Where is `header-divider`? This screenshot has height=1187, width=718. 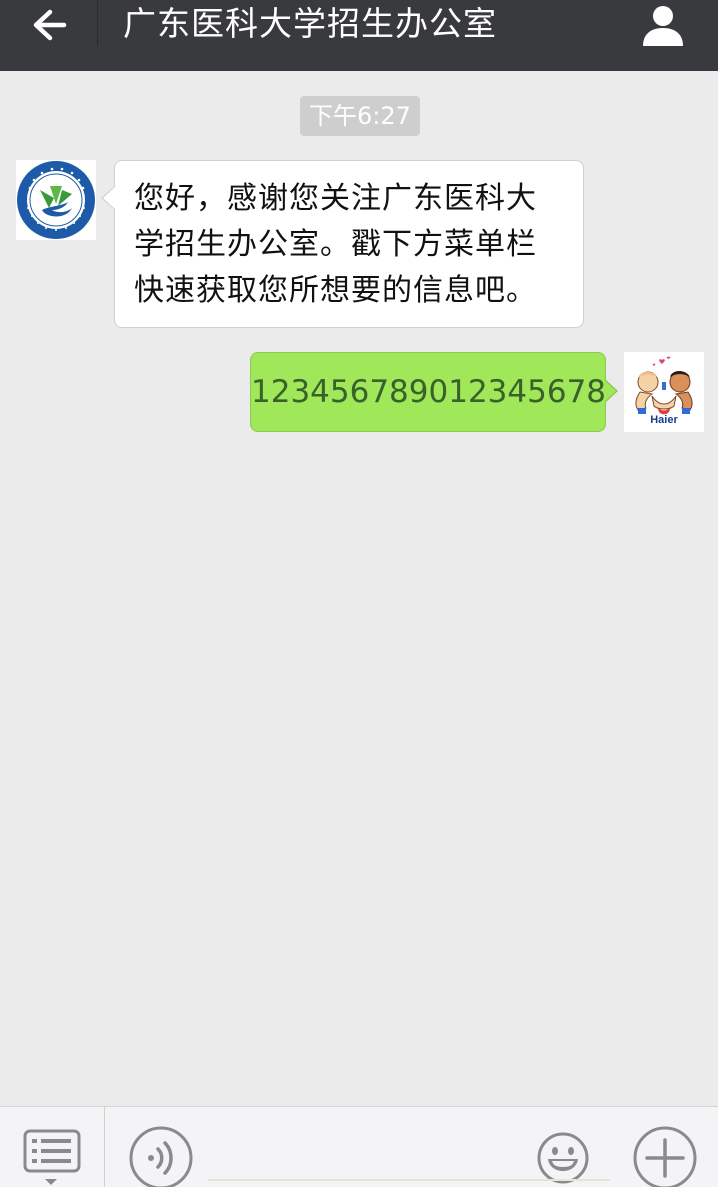 header-divider is located at coordinates (97, 23).